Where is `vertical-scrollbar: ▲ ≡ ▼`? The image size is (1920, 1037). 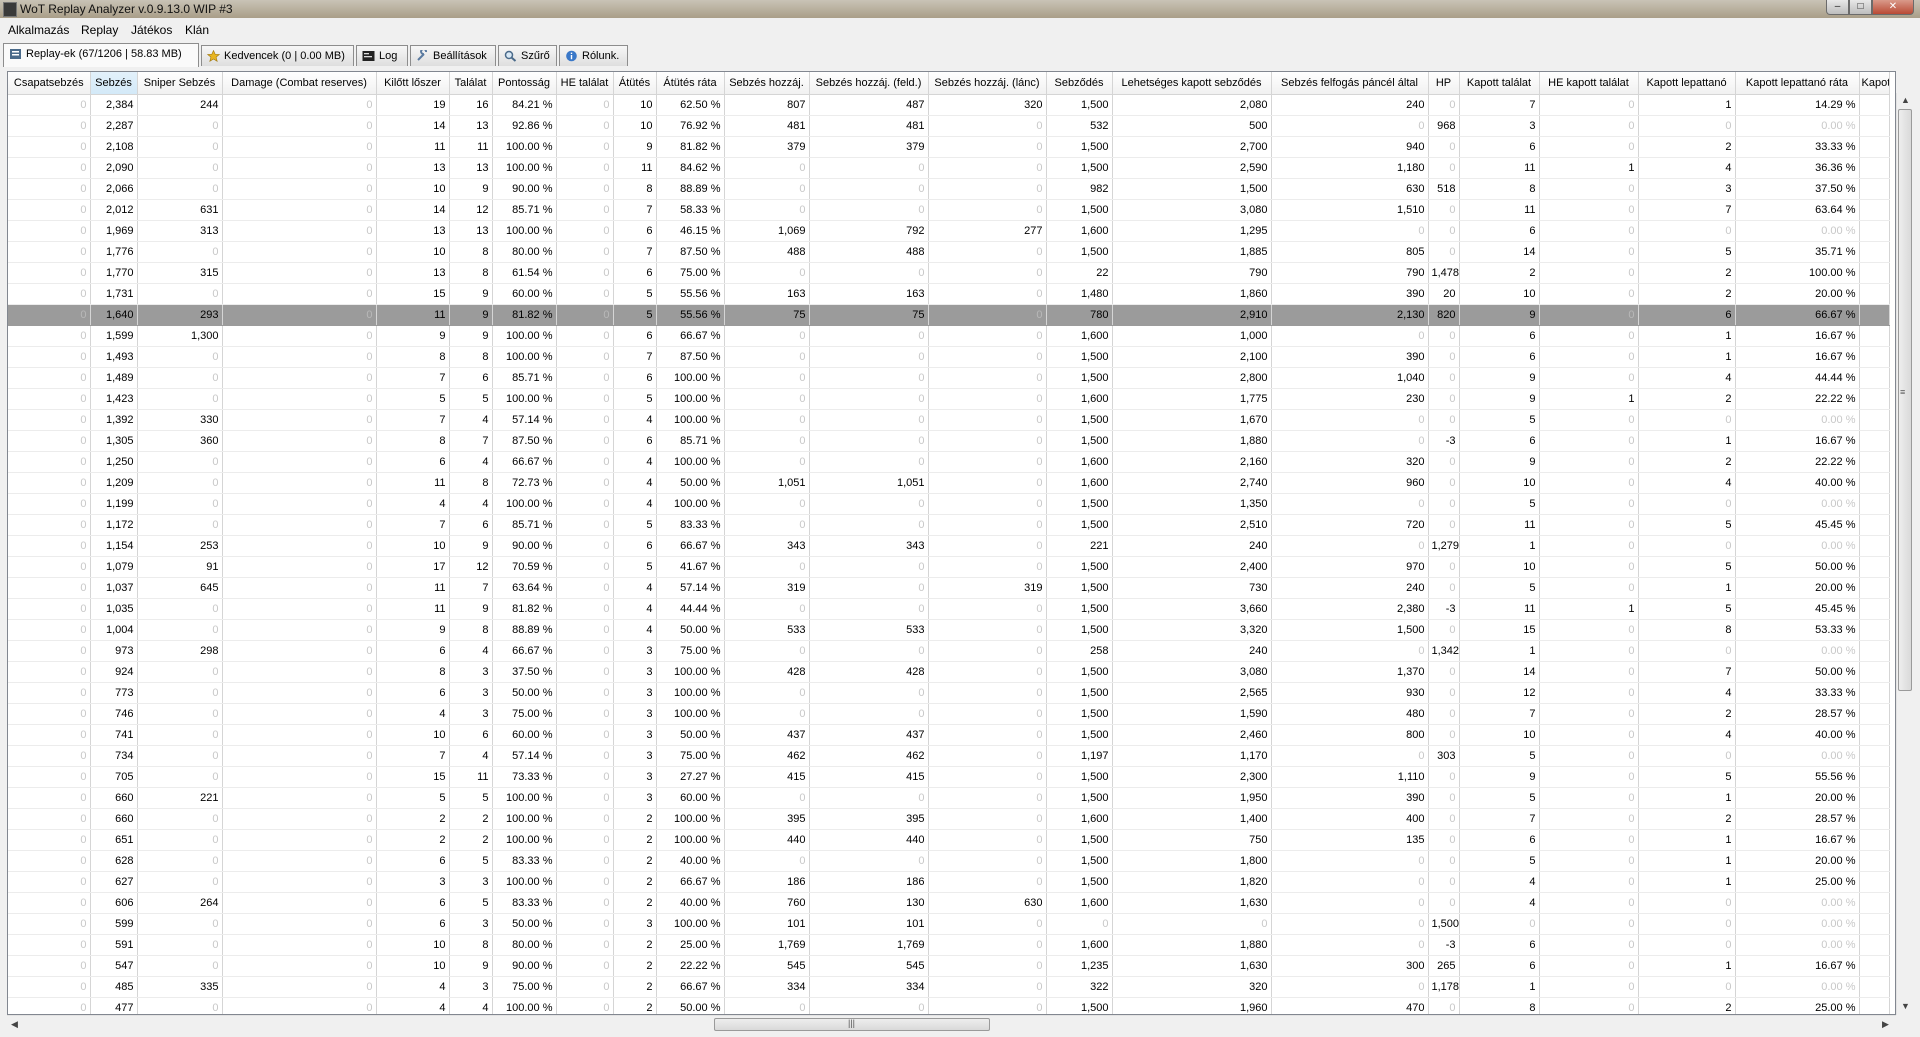 vertical-scrollbar: ▲ ≡ ▼ is located at coordinates (1905, 554).